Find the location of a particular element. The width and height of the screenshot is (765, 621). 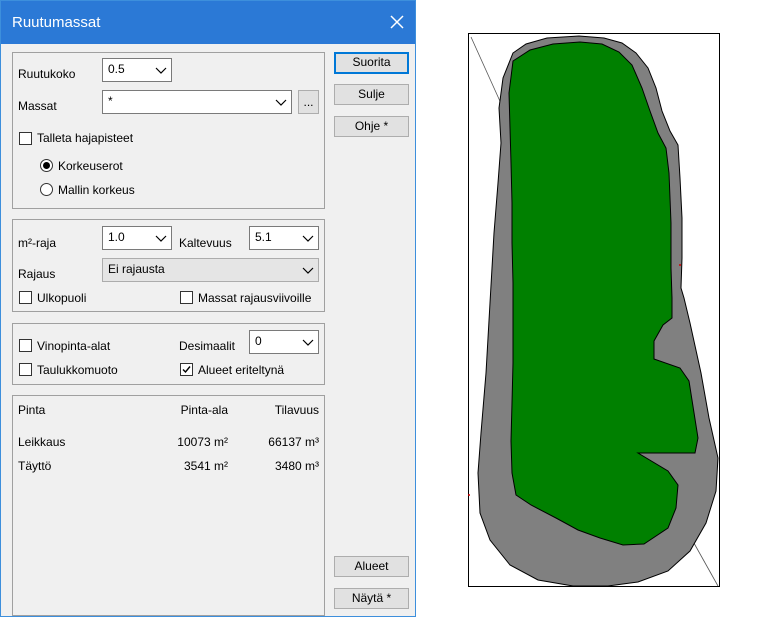

talleta-checkbox is located at coordinates (25, 138).